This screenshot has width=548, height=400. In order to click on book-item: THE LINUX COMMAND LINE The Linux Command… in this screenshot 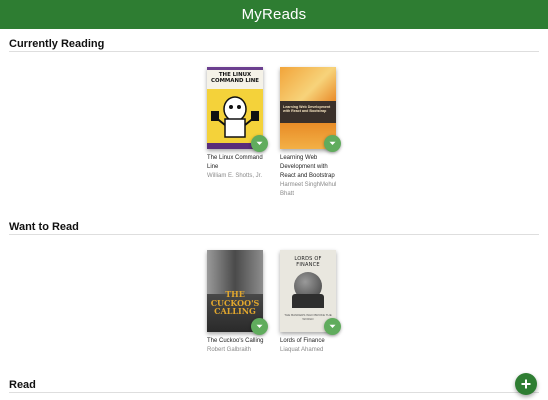, I will do `click(242, 124)`.